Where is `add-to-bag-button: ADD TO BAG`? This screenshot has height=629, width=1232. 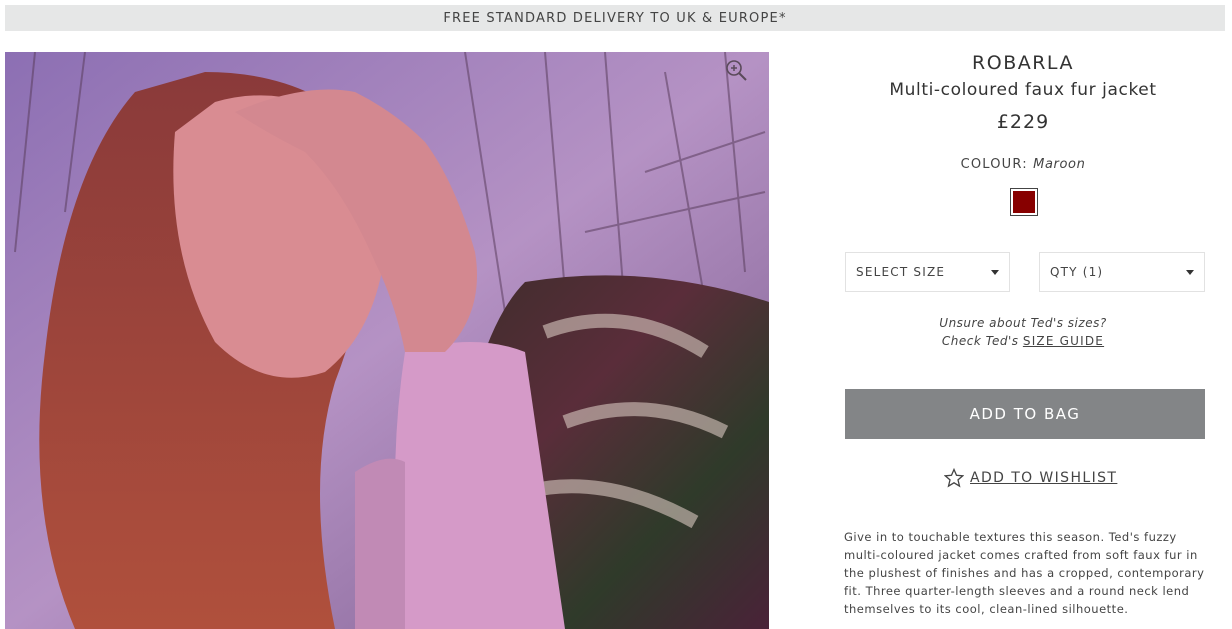 add-to-bag-button: ADD TO BAG is located at coordinates (1025, 414).